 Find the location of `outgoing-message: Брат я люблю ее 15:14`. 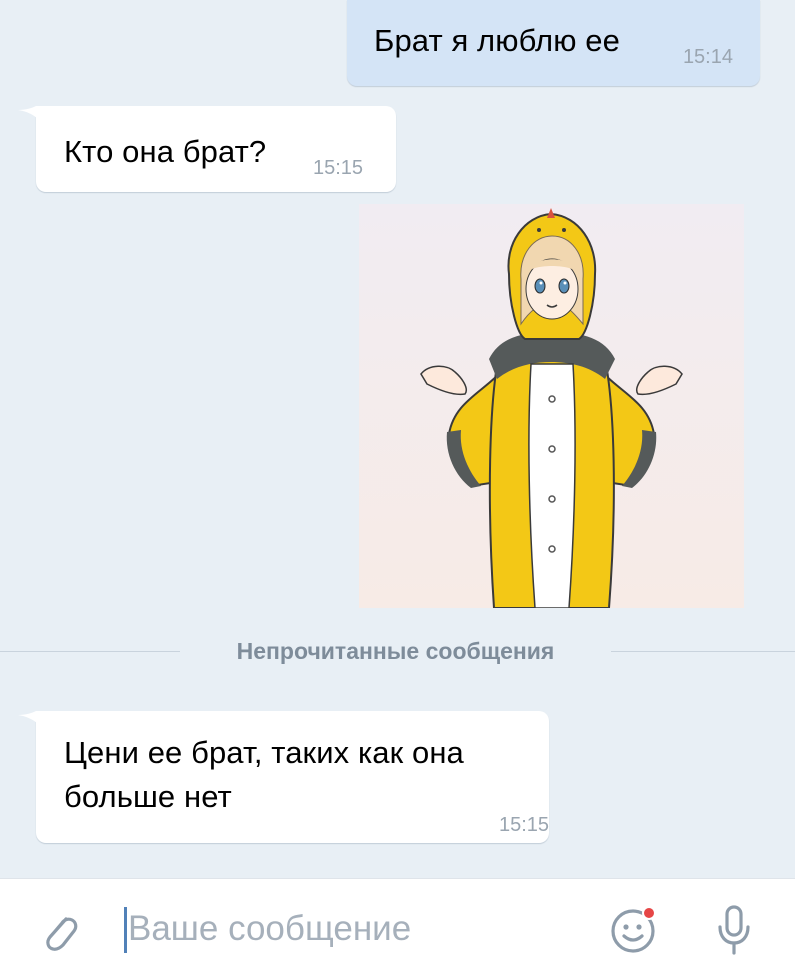

outgoing-message: Брат я люблю ее 15:14 is located at coordinates (553, 43).